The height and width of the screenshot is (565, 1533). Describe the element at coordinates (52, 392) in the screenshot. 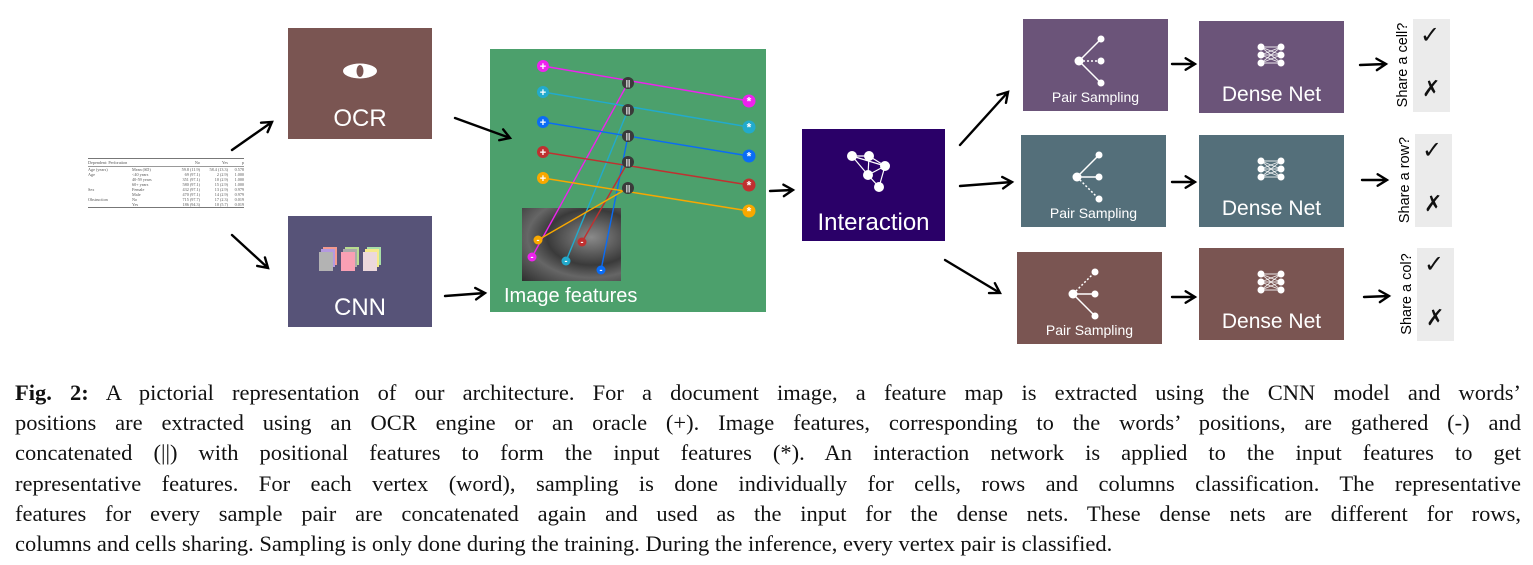

I see `figure-label: Fig. 2:` at that location.